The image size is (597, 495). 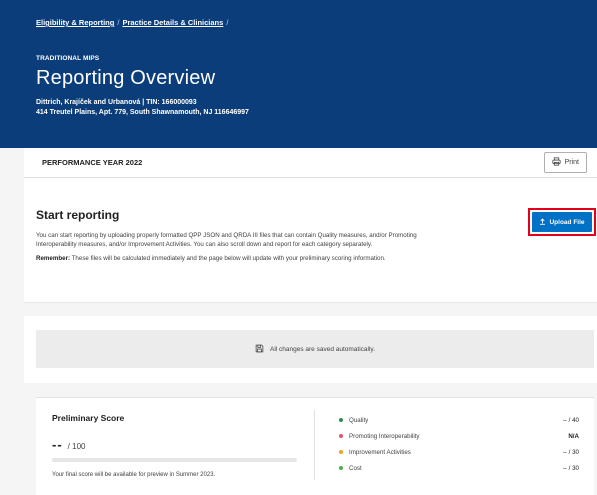 What do you see at coordinates (459, 452) in the screenshot?
I see `category-row-improvement-activities: Improvement Activities -- / 30` at bounding box center [459, 452].